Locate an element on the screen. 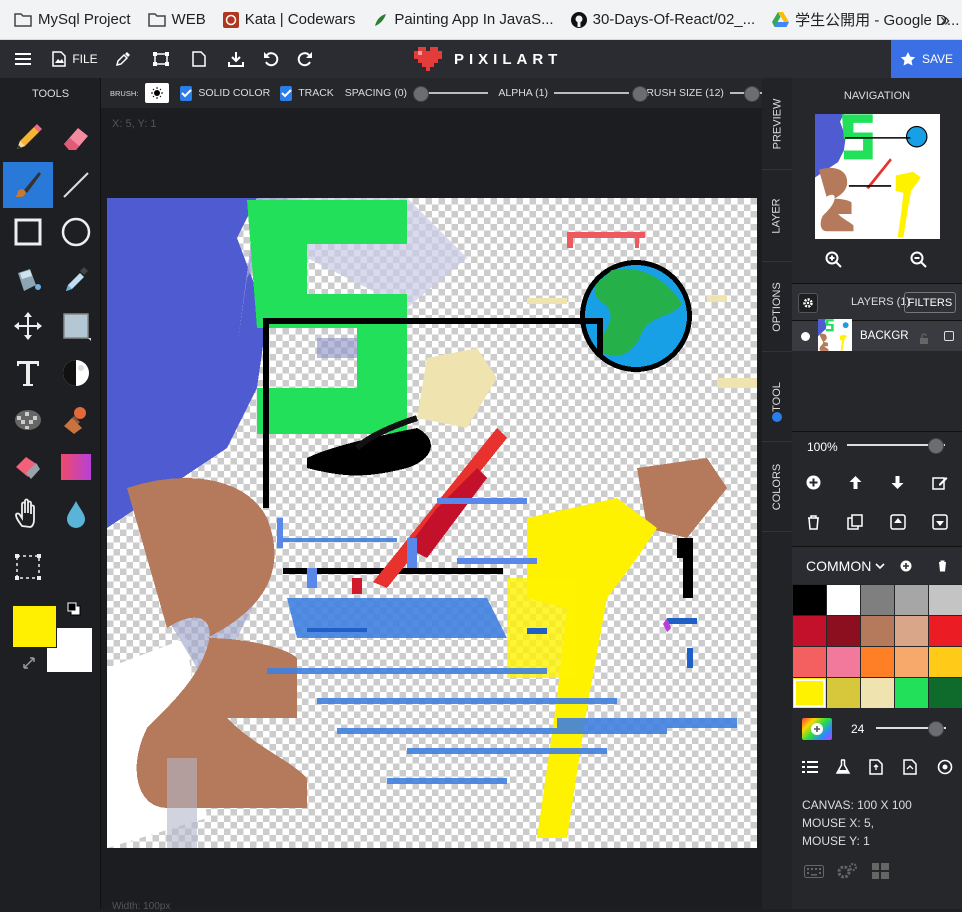 The height and width of the screenshot is (912, 962). layer-visibility-dot is located at coordinates (805, 336).